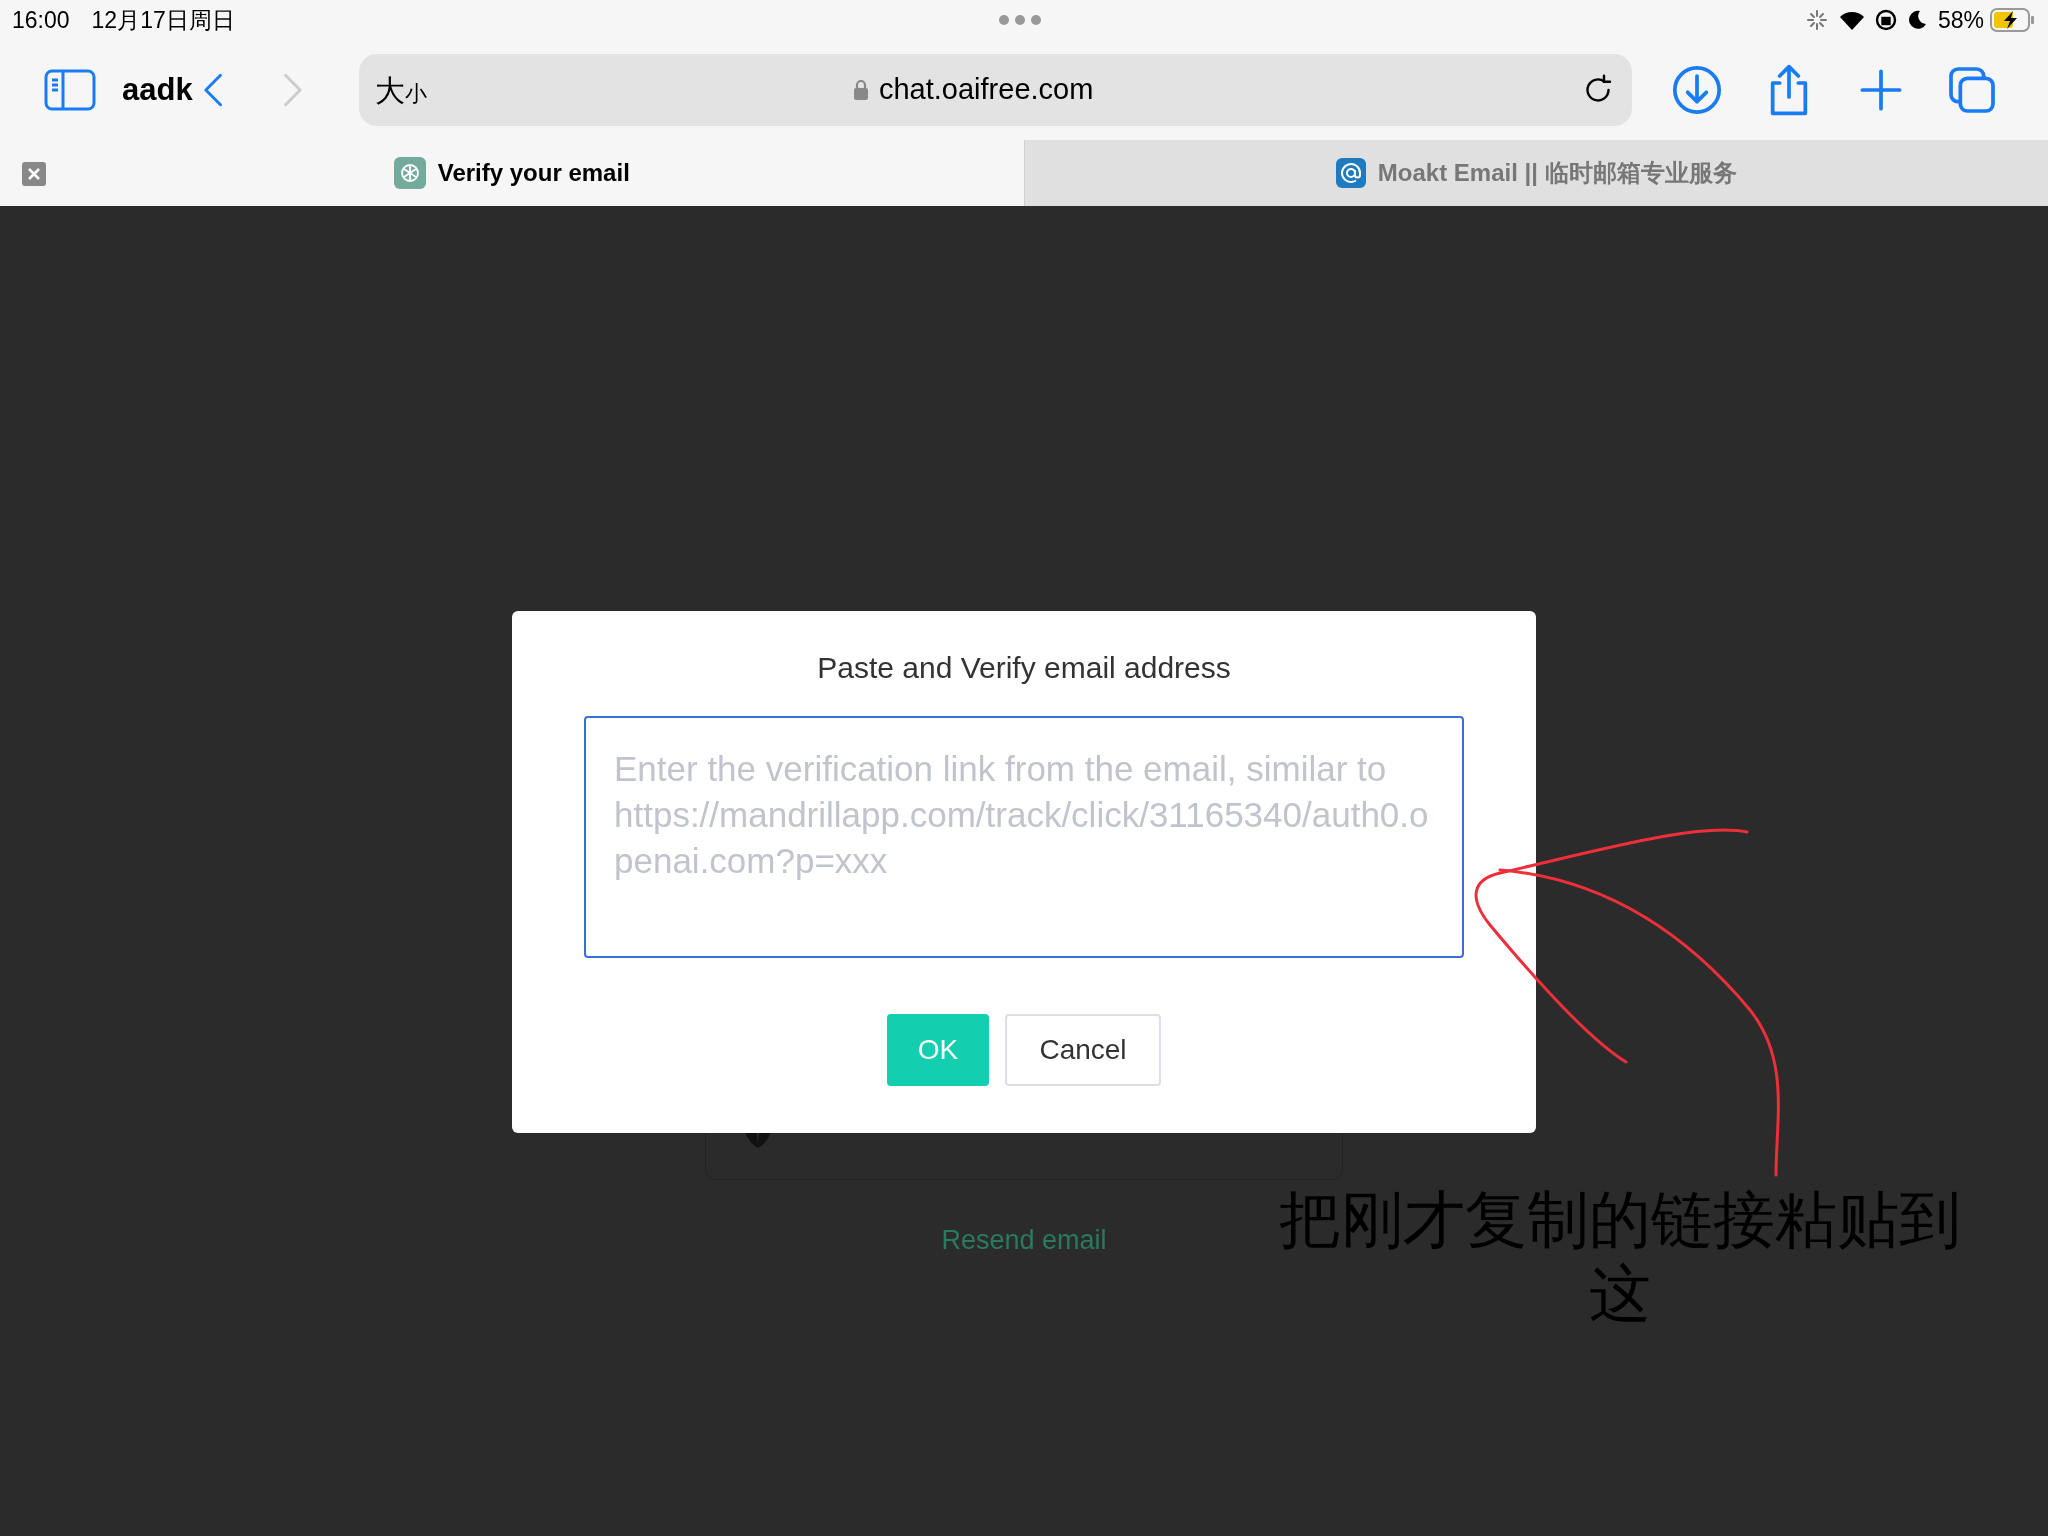 This screenshot has width=2048, height=1536. I want to click on chat-logo-icon, so click(409, 173).